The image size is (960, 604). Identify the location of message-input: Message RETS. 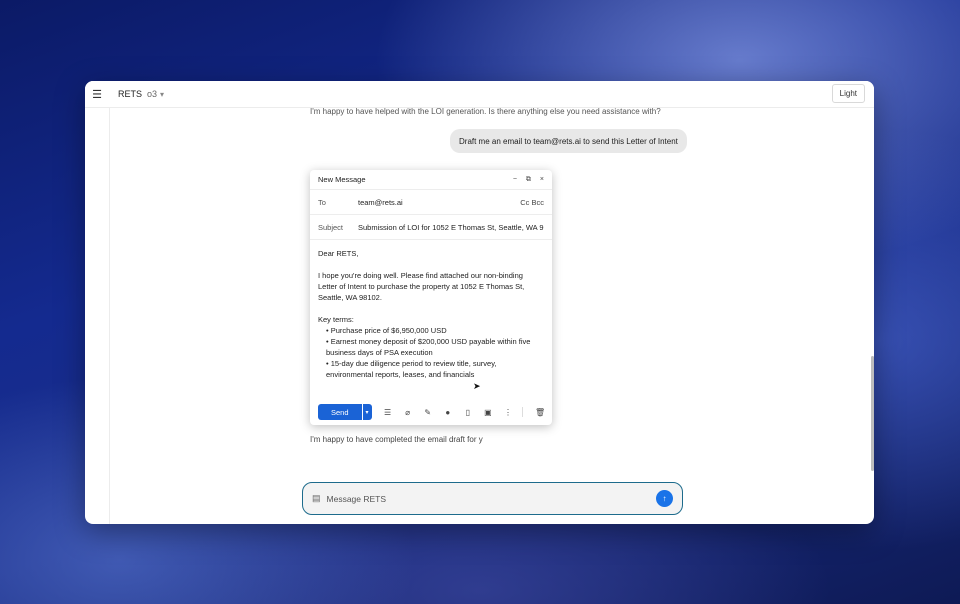
(491, 499).